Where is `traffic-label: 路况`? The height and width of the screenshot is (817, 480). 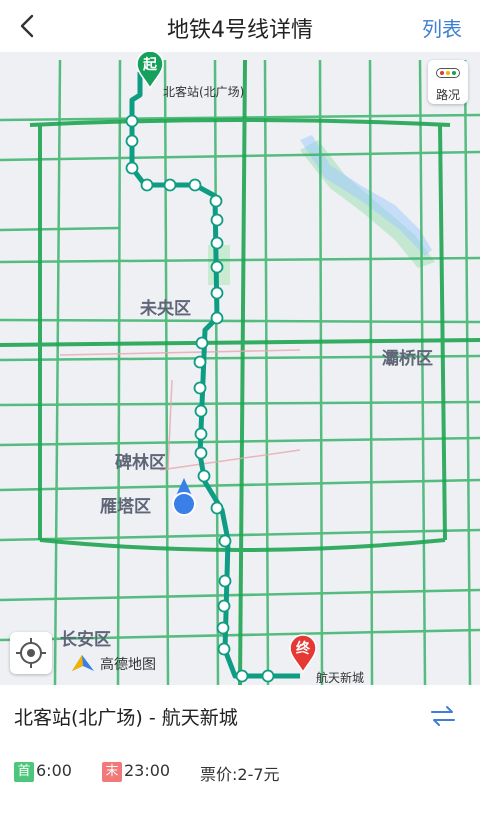 traffic-label: 路况 is located at coordinates (447, 95).